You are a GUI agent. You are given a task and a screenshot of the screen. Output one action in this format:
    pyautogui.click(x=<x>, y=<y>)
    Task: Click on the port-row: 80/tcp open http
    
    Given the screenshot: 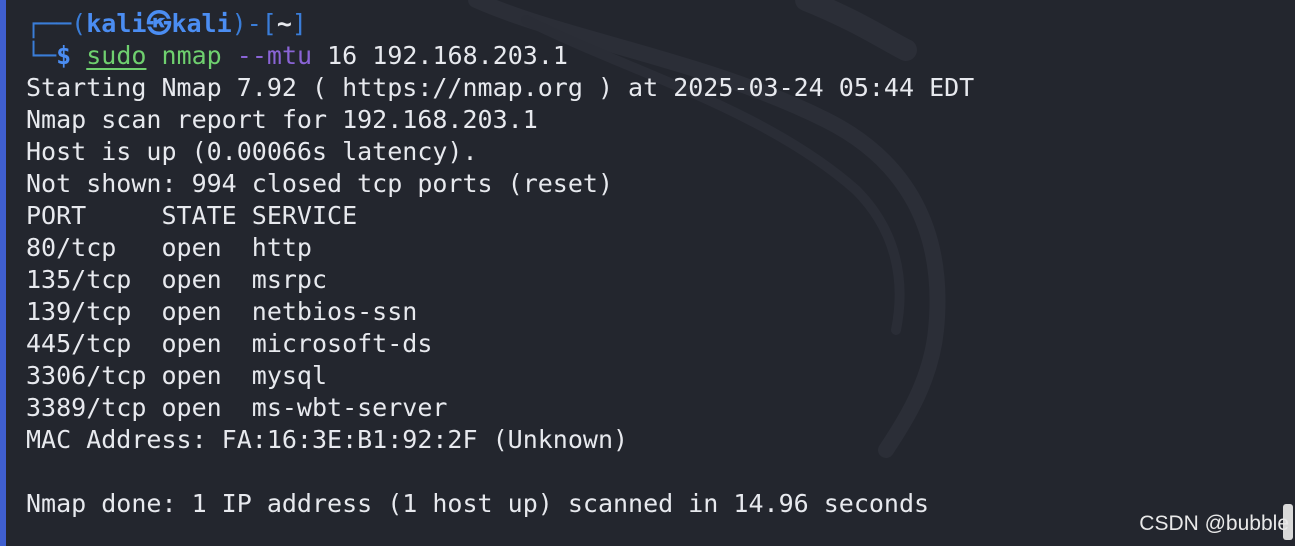 What is the action you would take?
    pyautogui.click(x=169, y=247)
    